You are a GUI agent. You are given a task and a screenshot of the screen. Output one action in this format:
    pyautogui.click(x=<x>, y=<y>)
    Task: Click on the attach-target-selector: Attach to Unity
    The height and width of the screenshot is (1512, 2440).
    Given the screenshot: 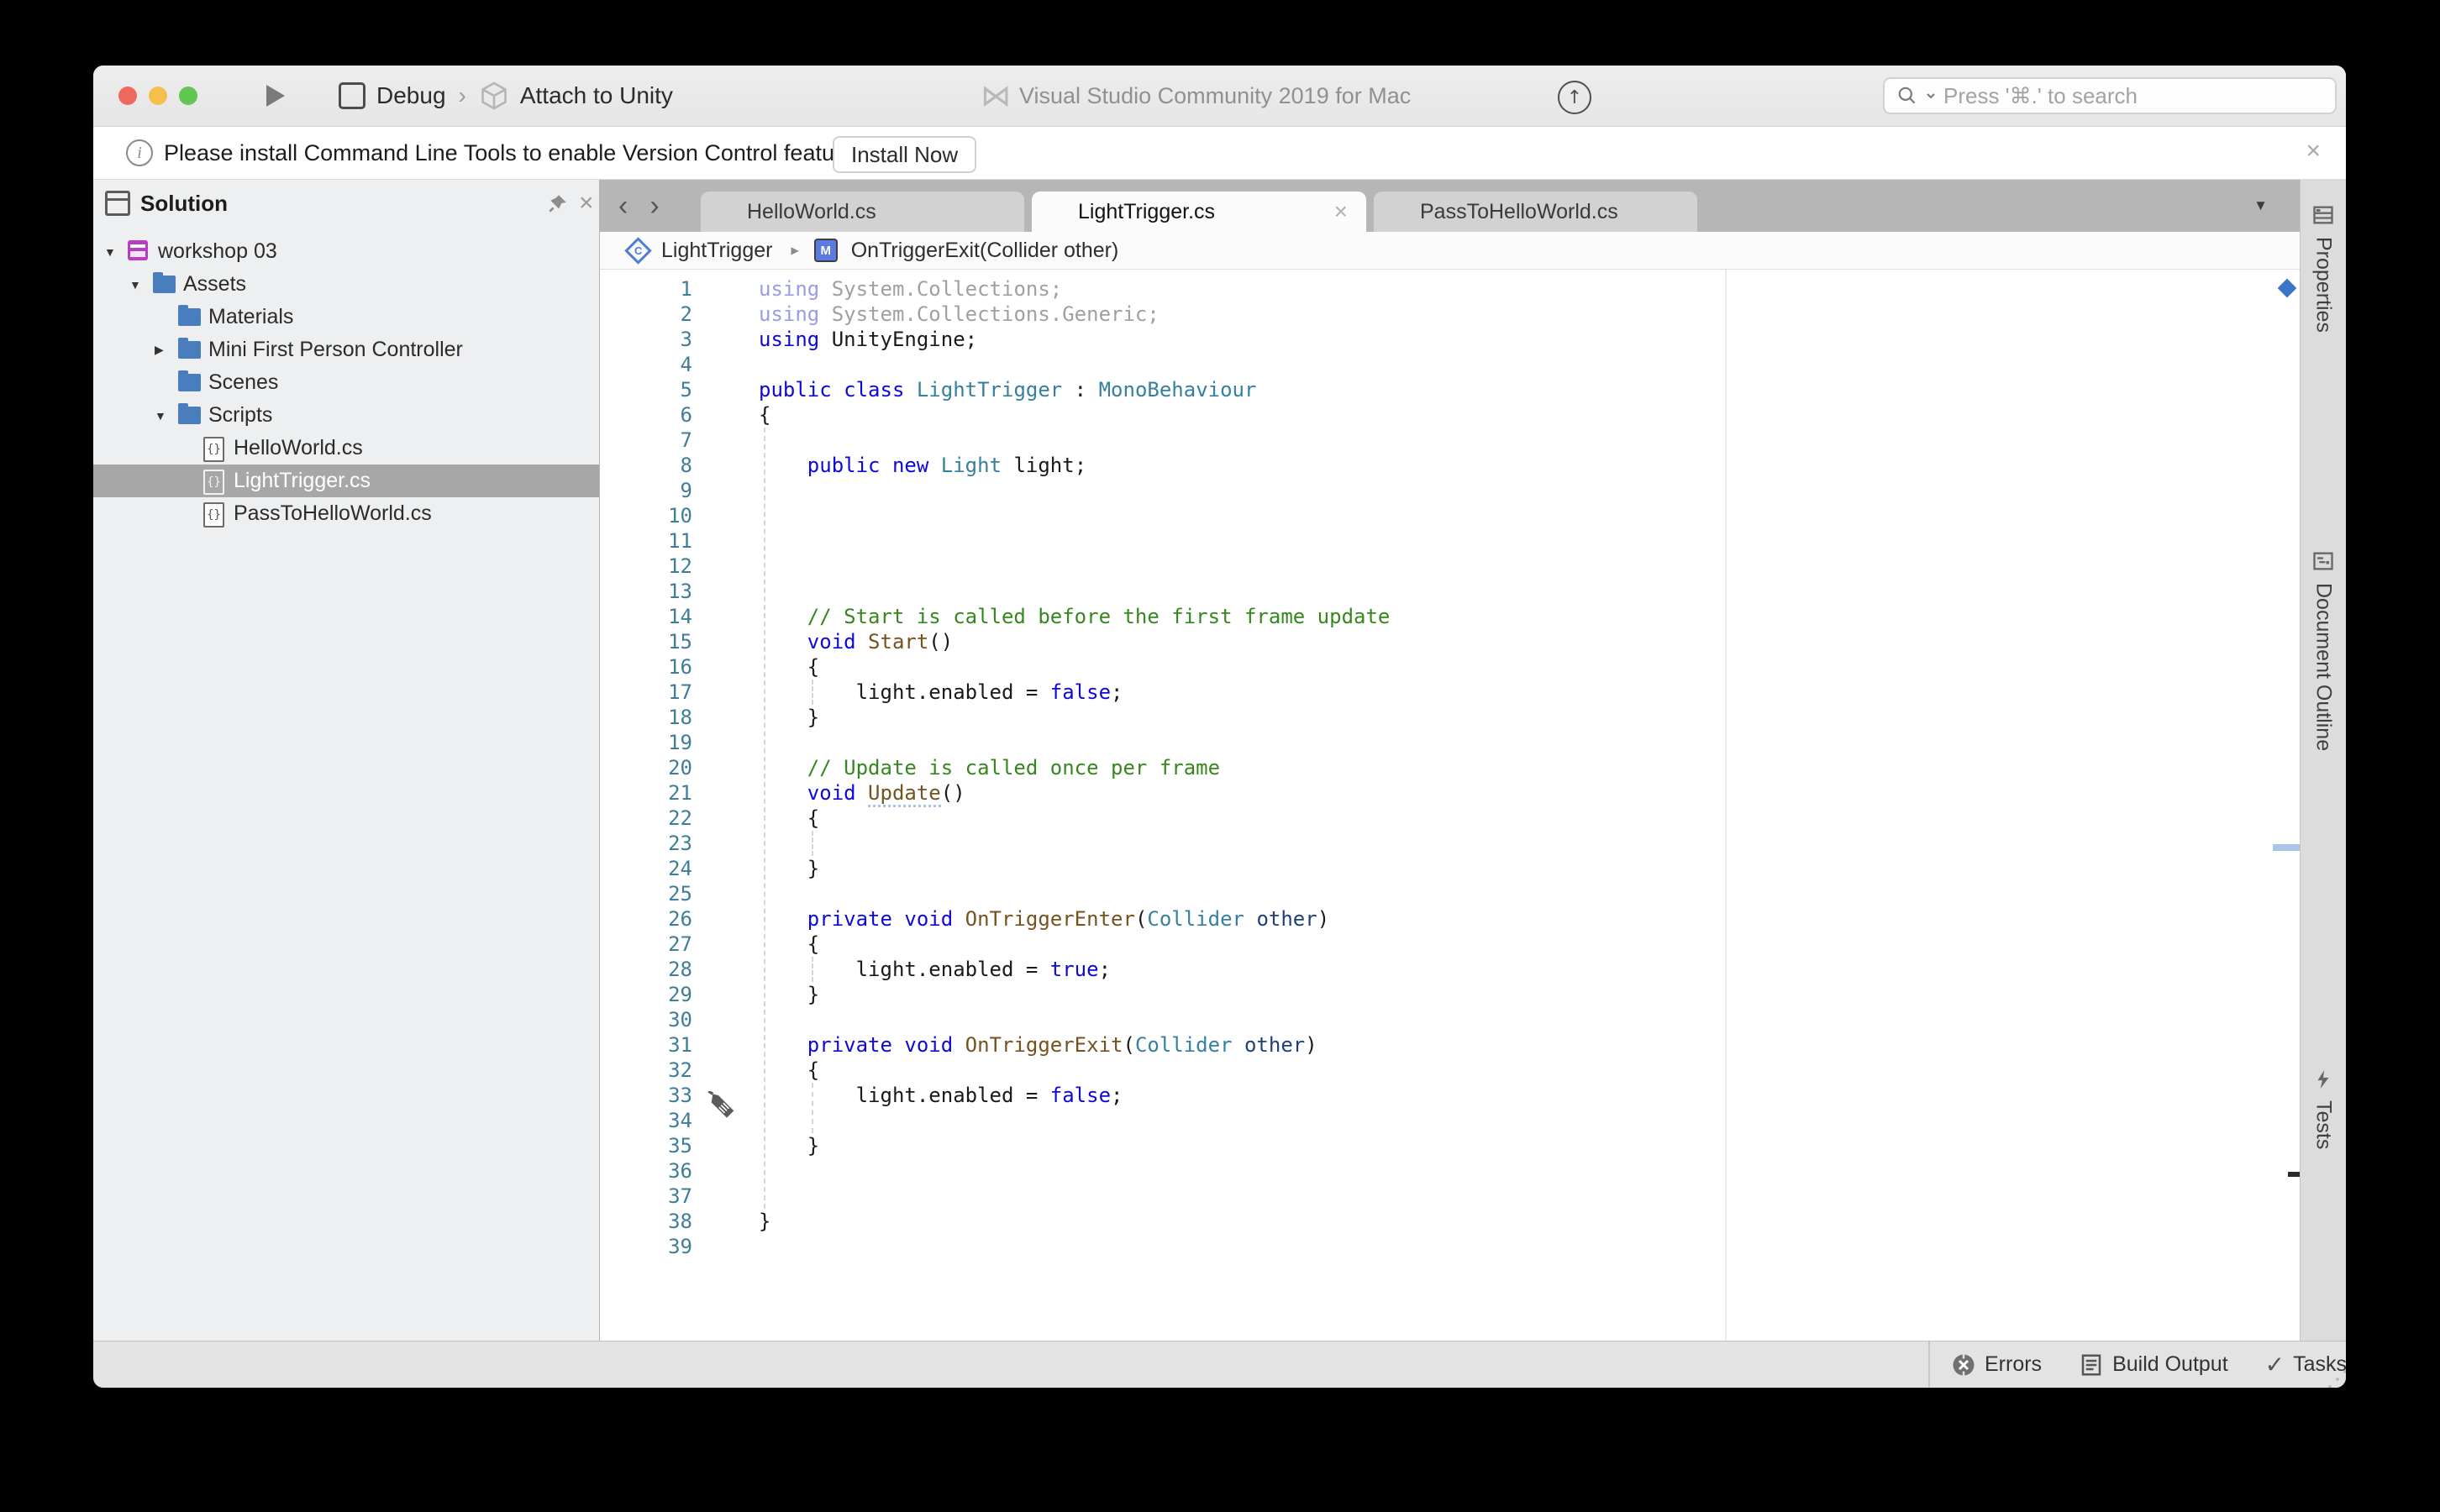 What is the action you would take?
    pyautogui.click(x=597, y=95)
    